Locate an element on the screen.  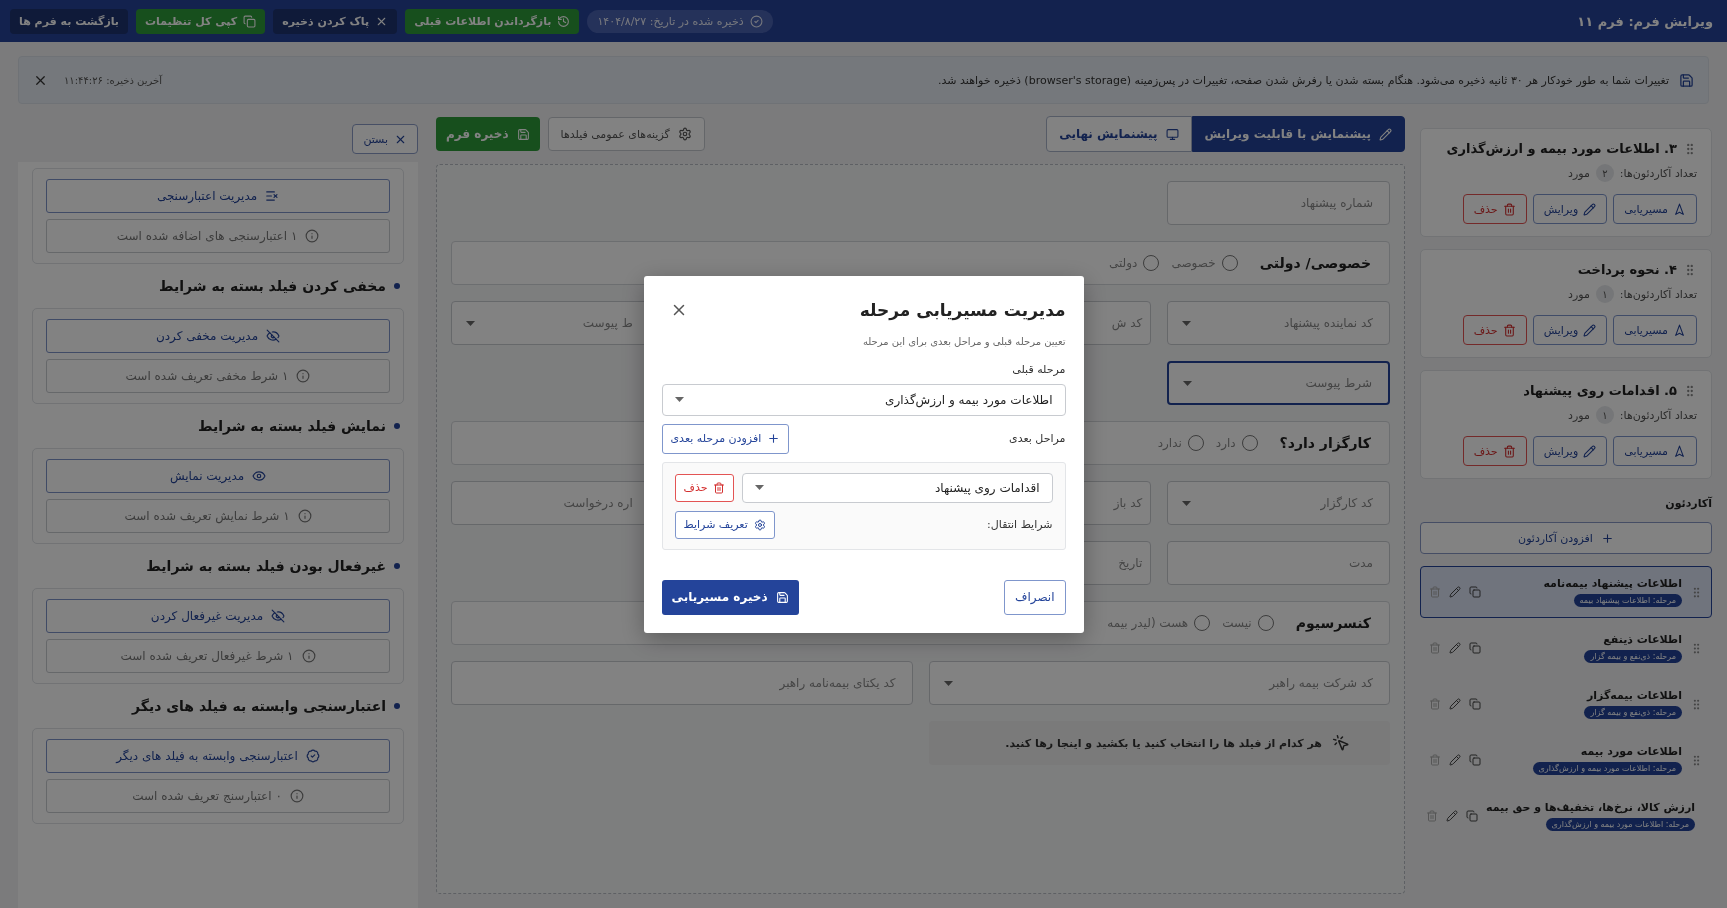
header-button: پاک کردن ذخیره is located at coordinates (335, 21).